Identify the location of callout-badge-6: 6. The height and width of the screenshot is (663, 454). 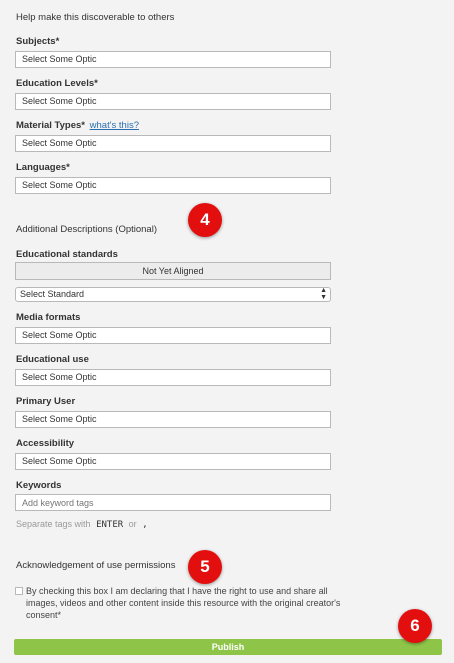
(415, 626).